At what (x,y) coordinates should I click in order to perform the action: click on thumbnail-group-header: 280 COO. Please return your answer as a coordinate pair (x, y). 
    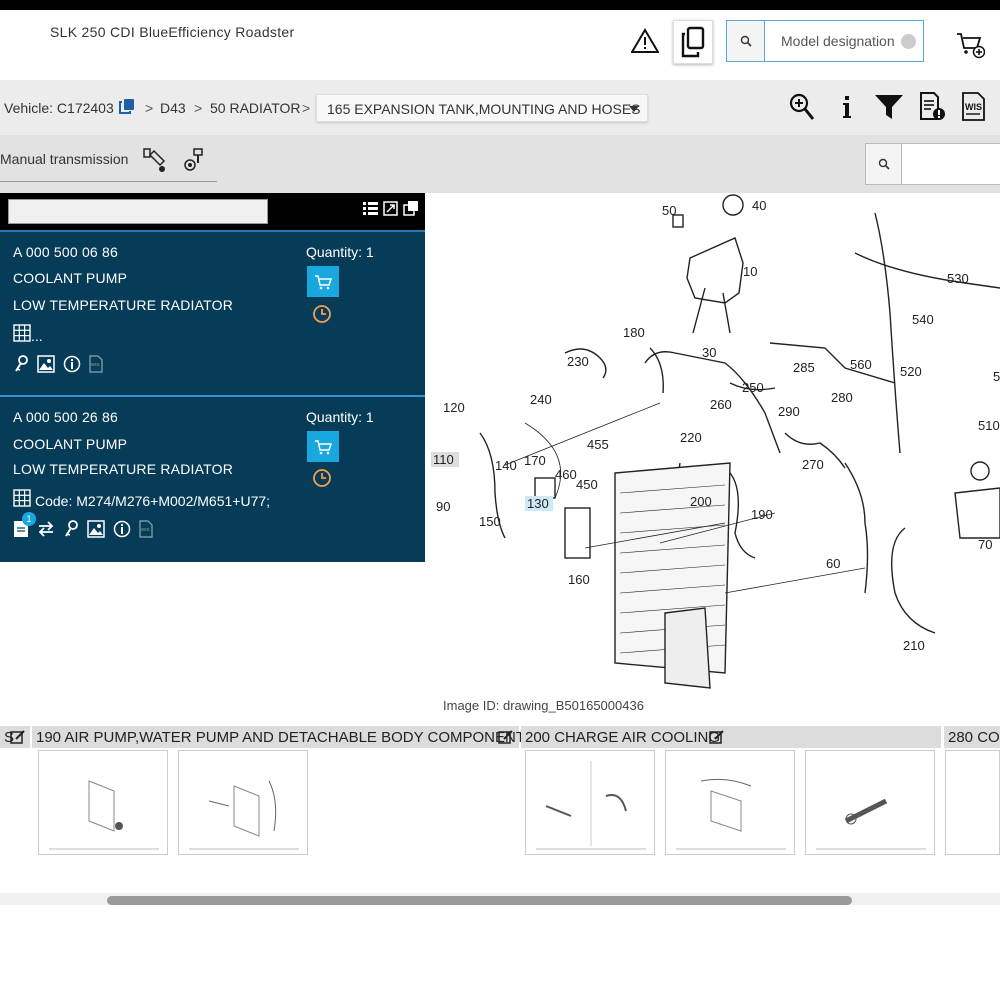
    Looking at the image, I should click on (972, 737).